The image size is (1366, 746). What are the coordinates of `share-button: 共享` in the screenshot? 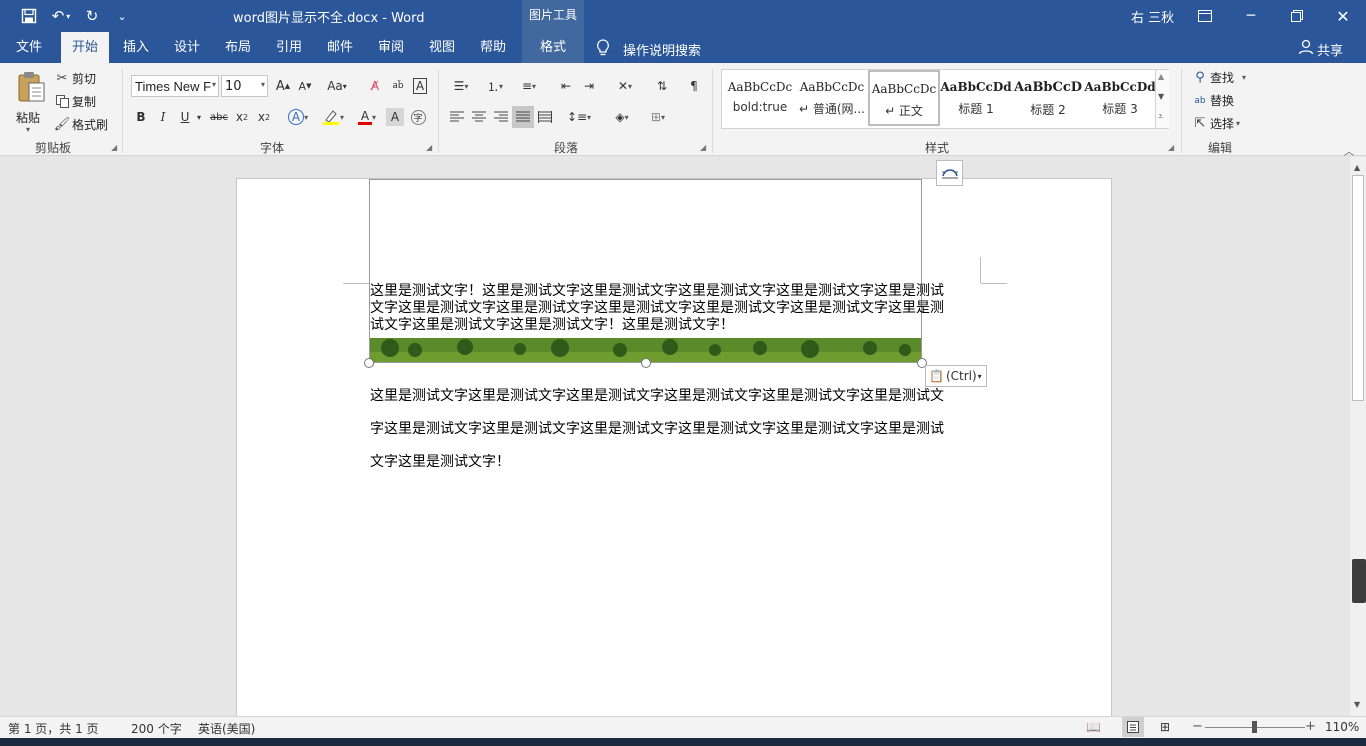 It's located at (1330, 49).